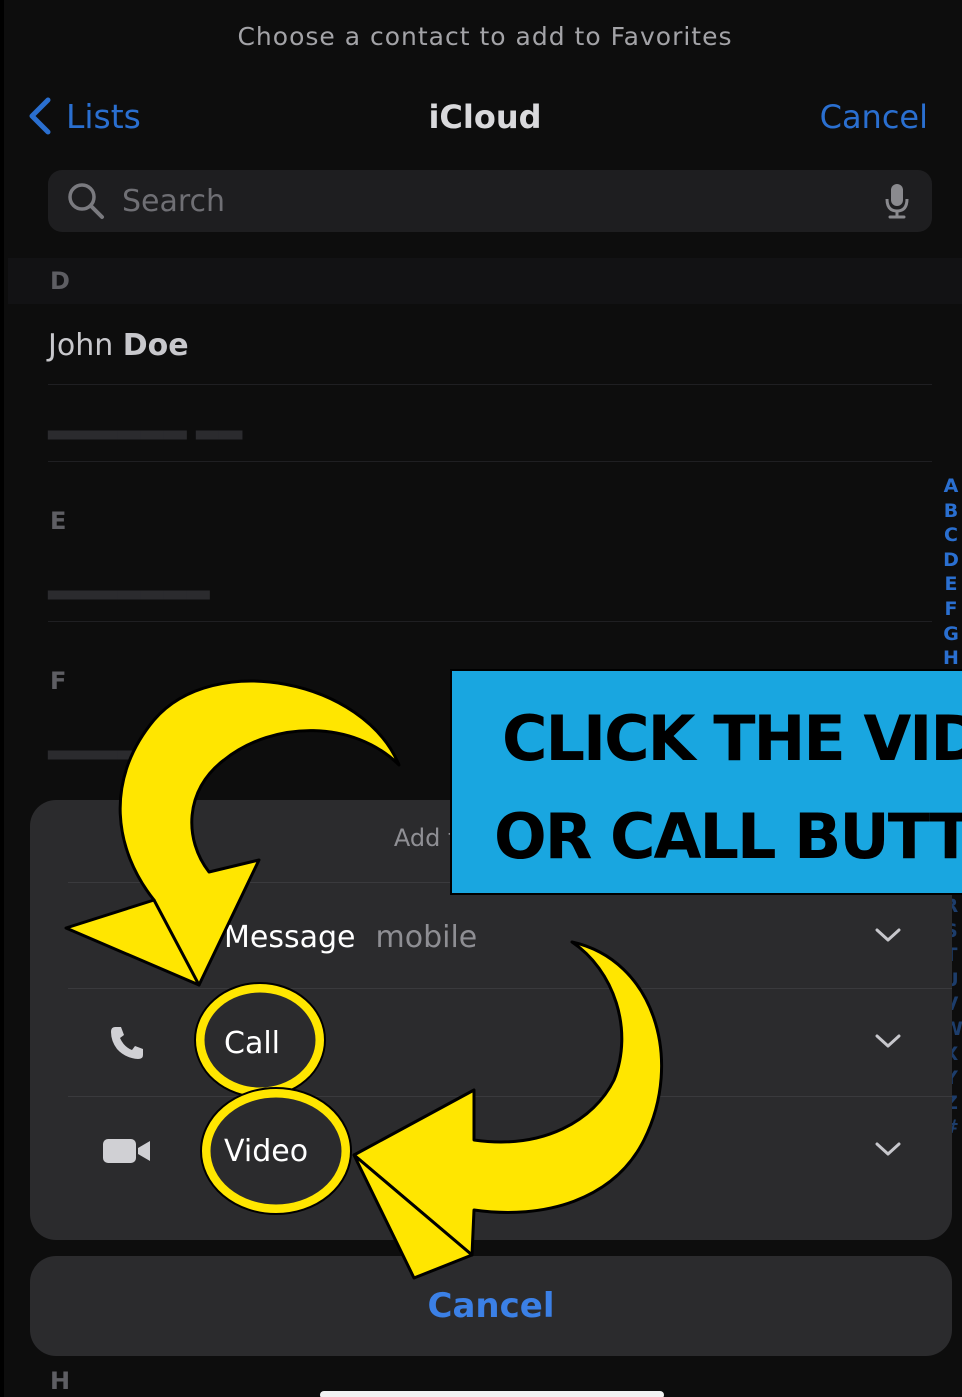 Image resolution: width=962 pixels, height=1397 pixels. What do you see at coordinates (490, 346) in the screenshot?
I see `contact-row: John Doe` at bounding box center [490, 346].